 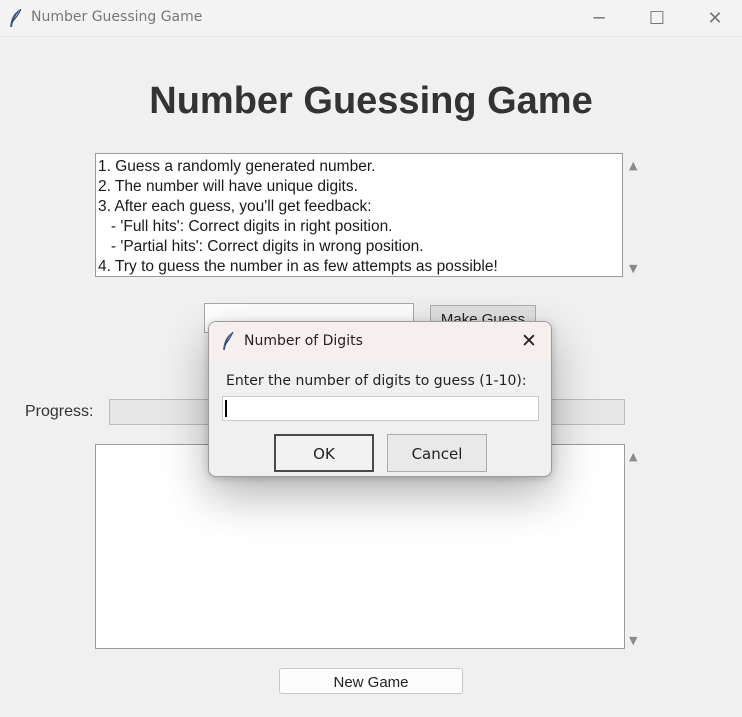 What do you see at coordinates (371, 681) in the screenshot?
I see `new-game-button: New Game` at bounding box center [371, 681].